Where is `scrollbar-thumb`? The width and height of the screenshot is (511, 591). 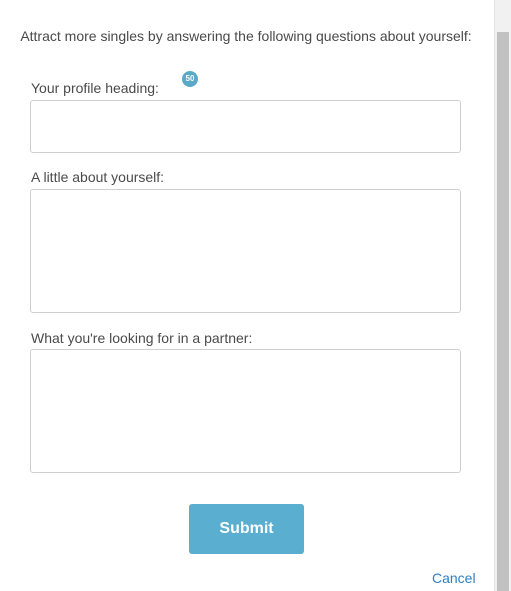
scrollbar-thumb is located at coordinates (503, 311).